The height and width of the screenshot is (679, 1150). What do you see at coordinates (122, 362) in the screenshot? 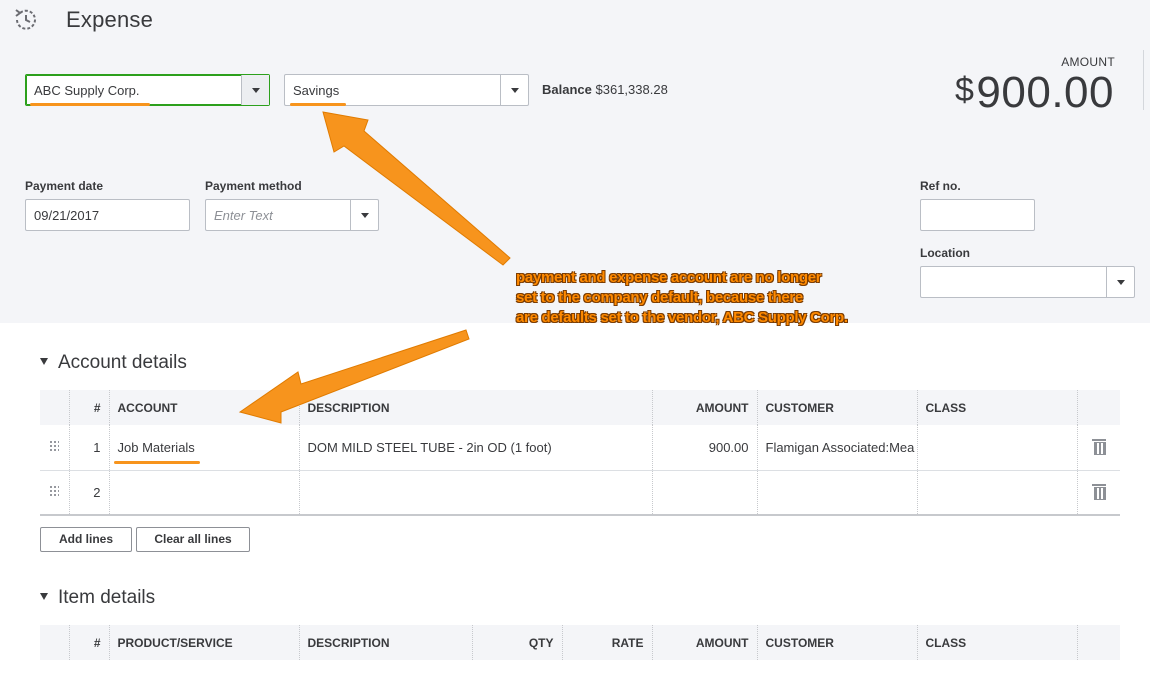
I see `account-details-title: Account details` at bounding box center [122, 362].